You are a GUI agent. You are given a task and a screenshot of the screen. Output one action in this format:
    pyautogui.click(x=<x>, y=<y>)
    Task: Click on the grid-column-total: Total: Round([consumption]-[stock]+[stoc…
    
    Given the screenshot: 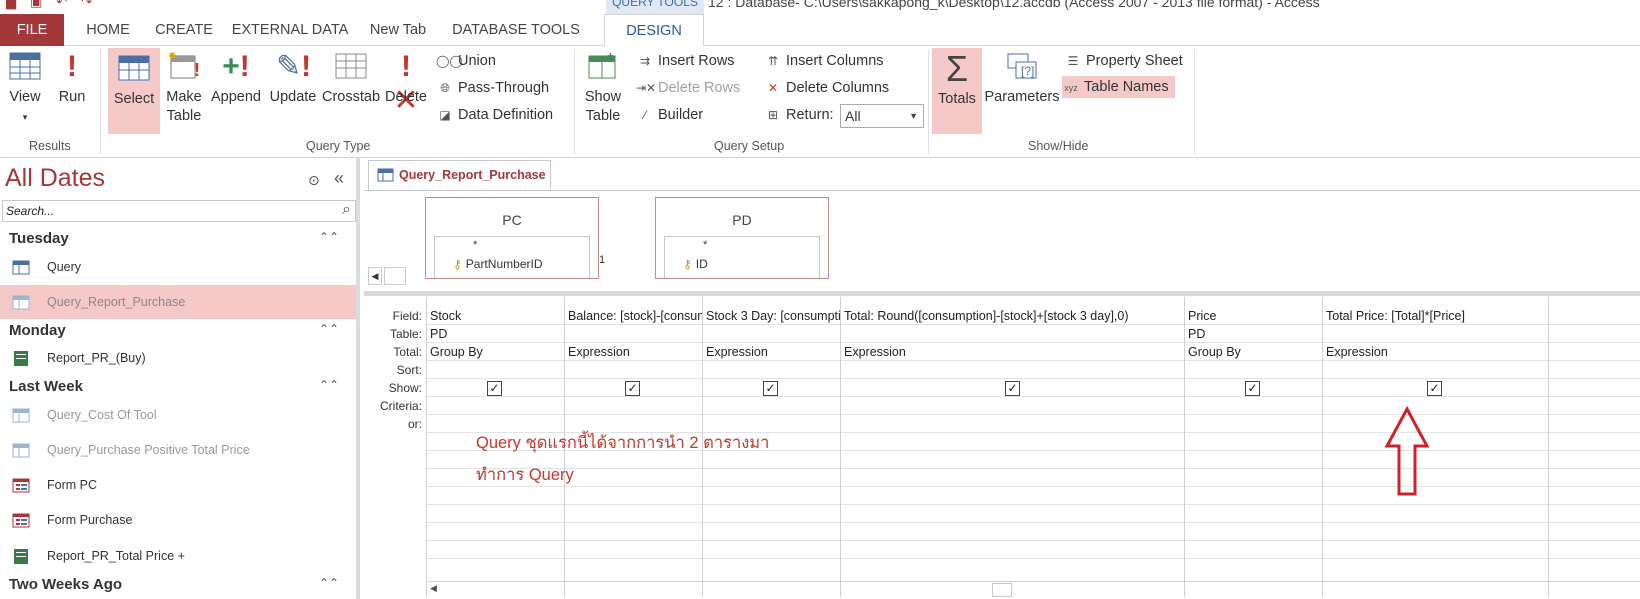 What is the action you would take?
    pyautogui.click(x=1012, y=447)
    